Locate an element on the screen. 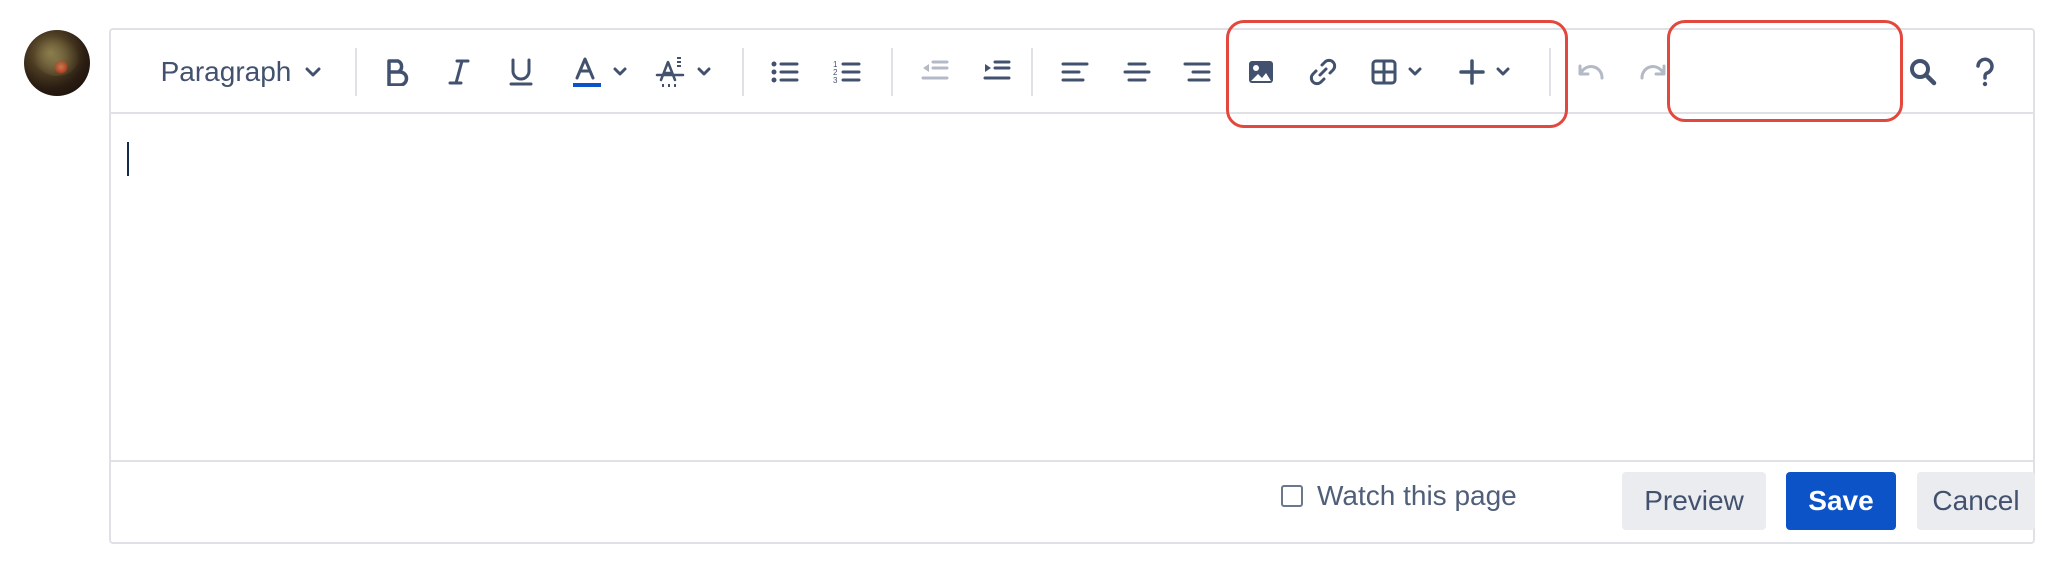  bullet-list-icon is located at coordinates (785, 72).